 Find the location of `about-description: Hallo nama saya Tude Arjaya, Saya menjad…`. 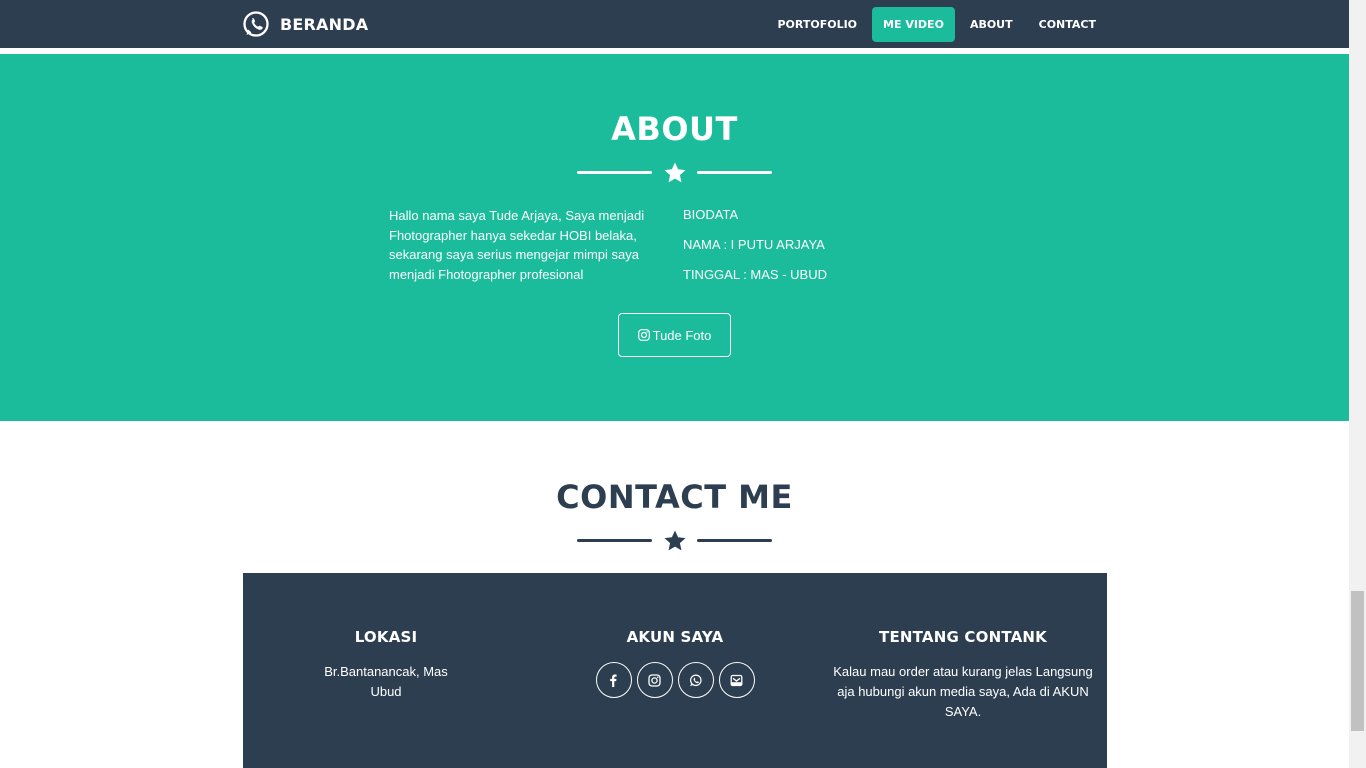

about-description: Hallo nama saya Tude Arjaya, Saya menjad… is located at coordinates (517, 245).